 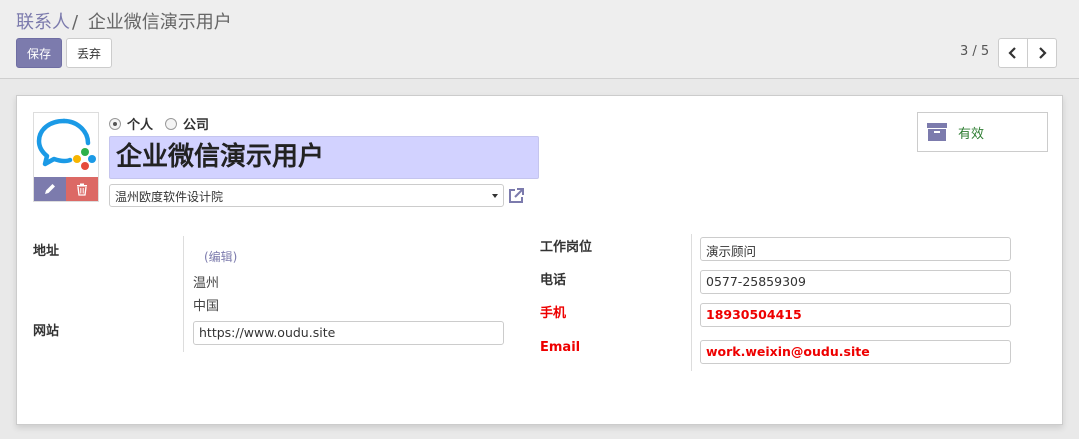 I want to click on radio-individual, so click(x=115, y=123).